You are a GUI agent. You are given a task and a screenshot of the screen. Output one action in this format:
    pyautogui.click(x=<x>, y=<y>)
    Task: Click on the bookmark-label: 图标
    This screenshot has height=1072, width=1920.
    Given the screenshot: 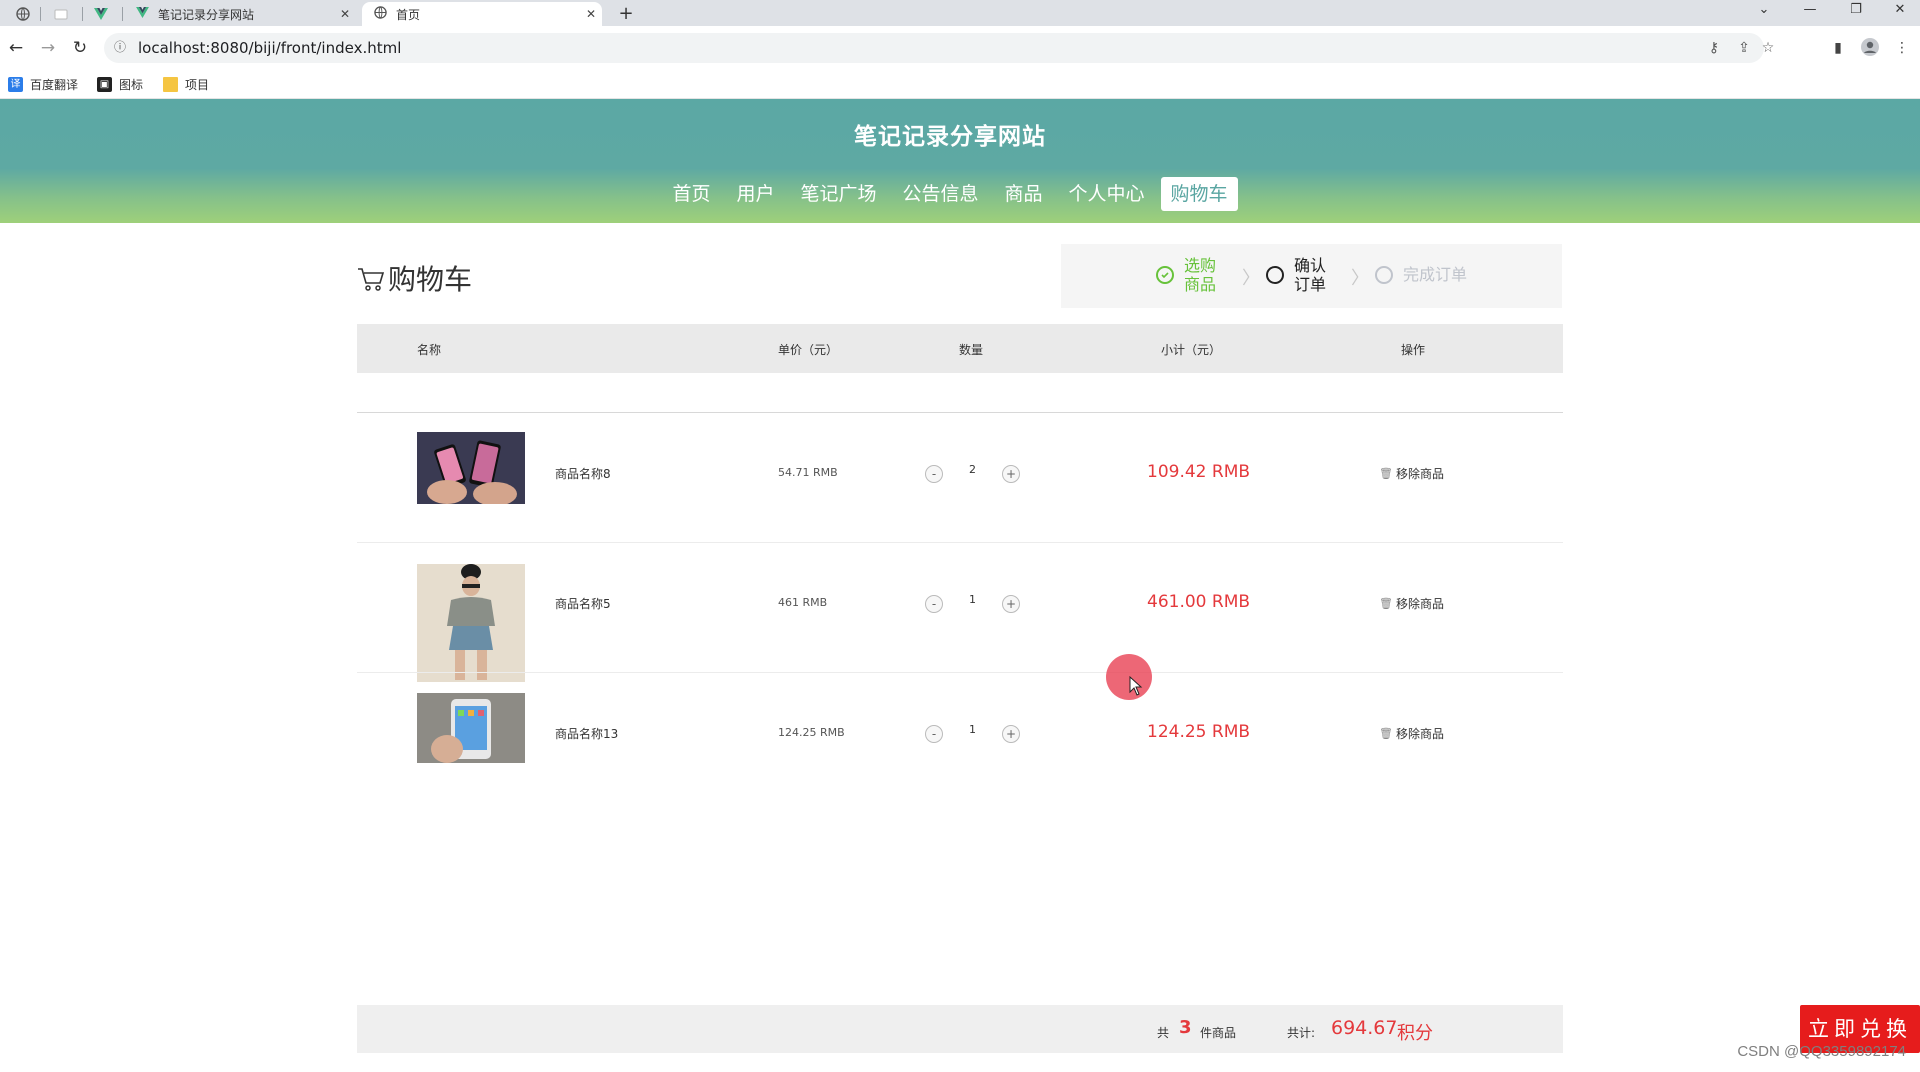 What is the action you would take?
    pyautogui.click(x=131, y=84)
    